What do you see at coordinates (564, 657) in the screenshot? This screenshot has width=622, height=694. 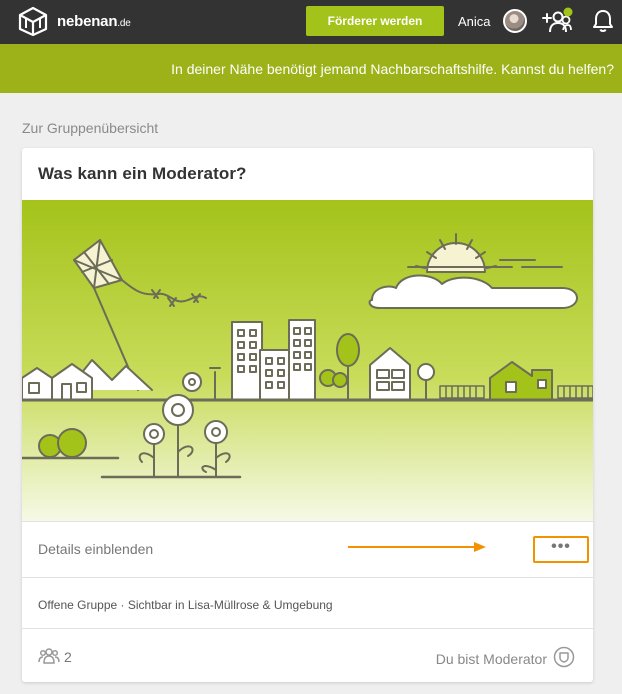 I see `moderator-shield-icon` at bounding box center [564, 657].